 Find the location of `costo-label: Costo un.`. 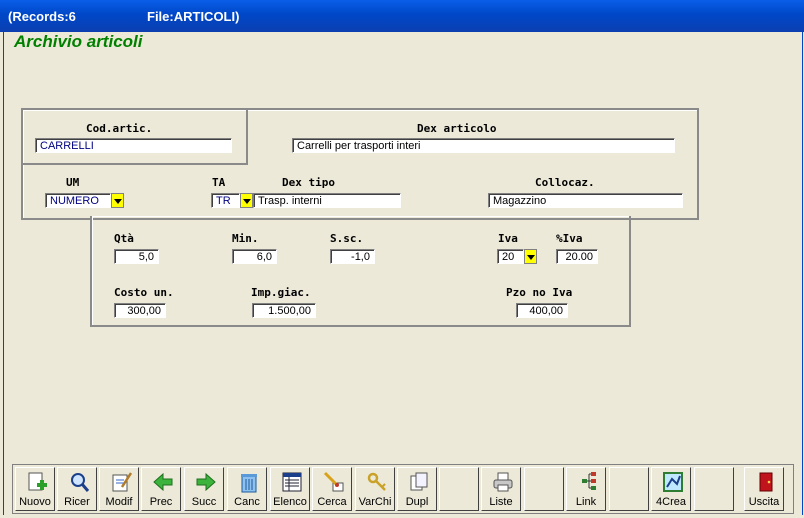

costo-label: Costo un. is located at coordinates (144, 292).